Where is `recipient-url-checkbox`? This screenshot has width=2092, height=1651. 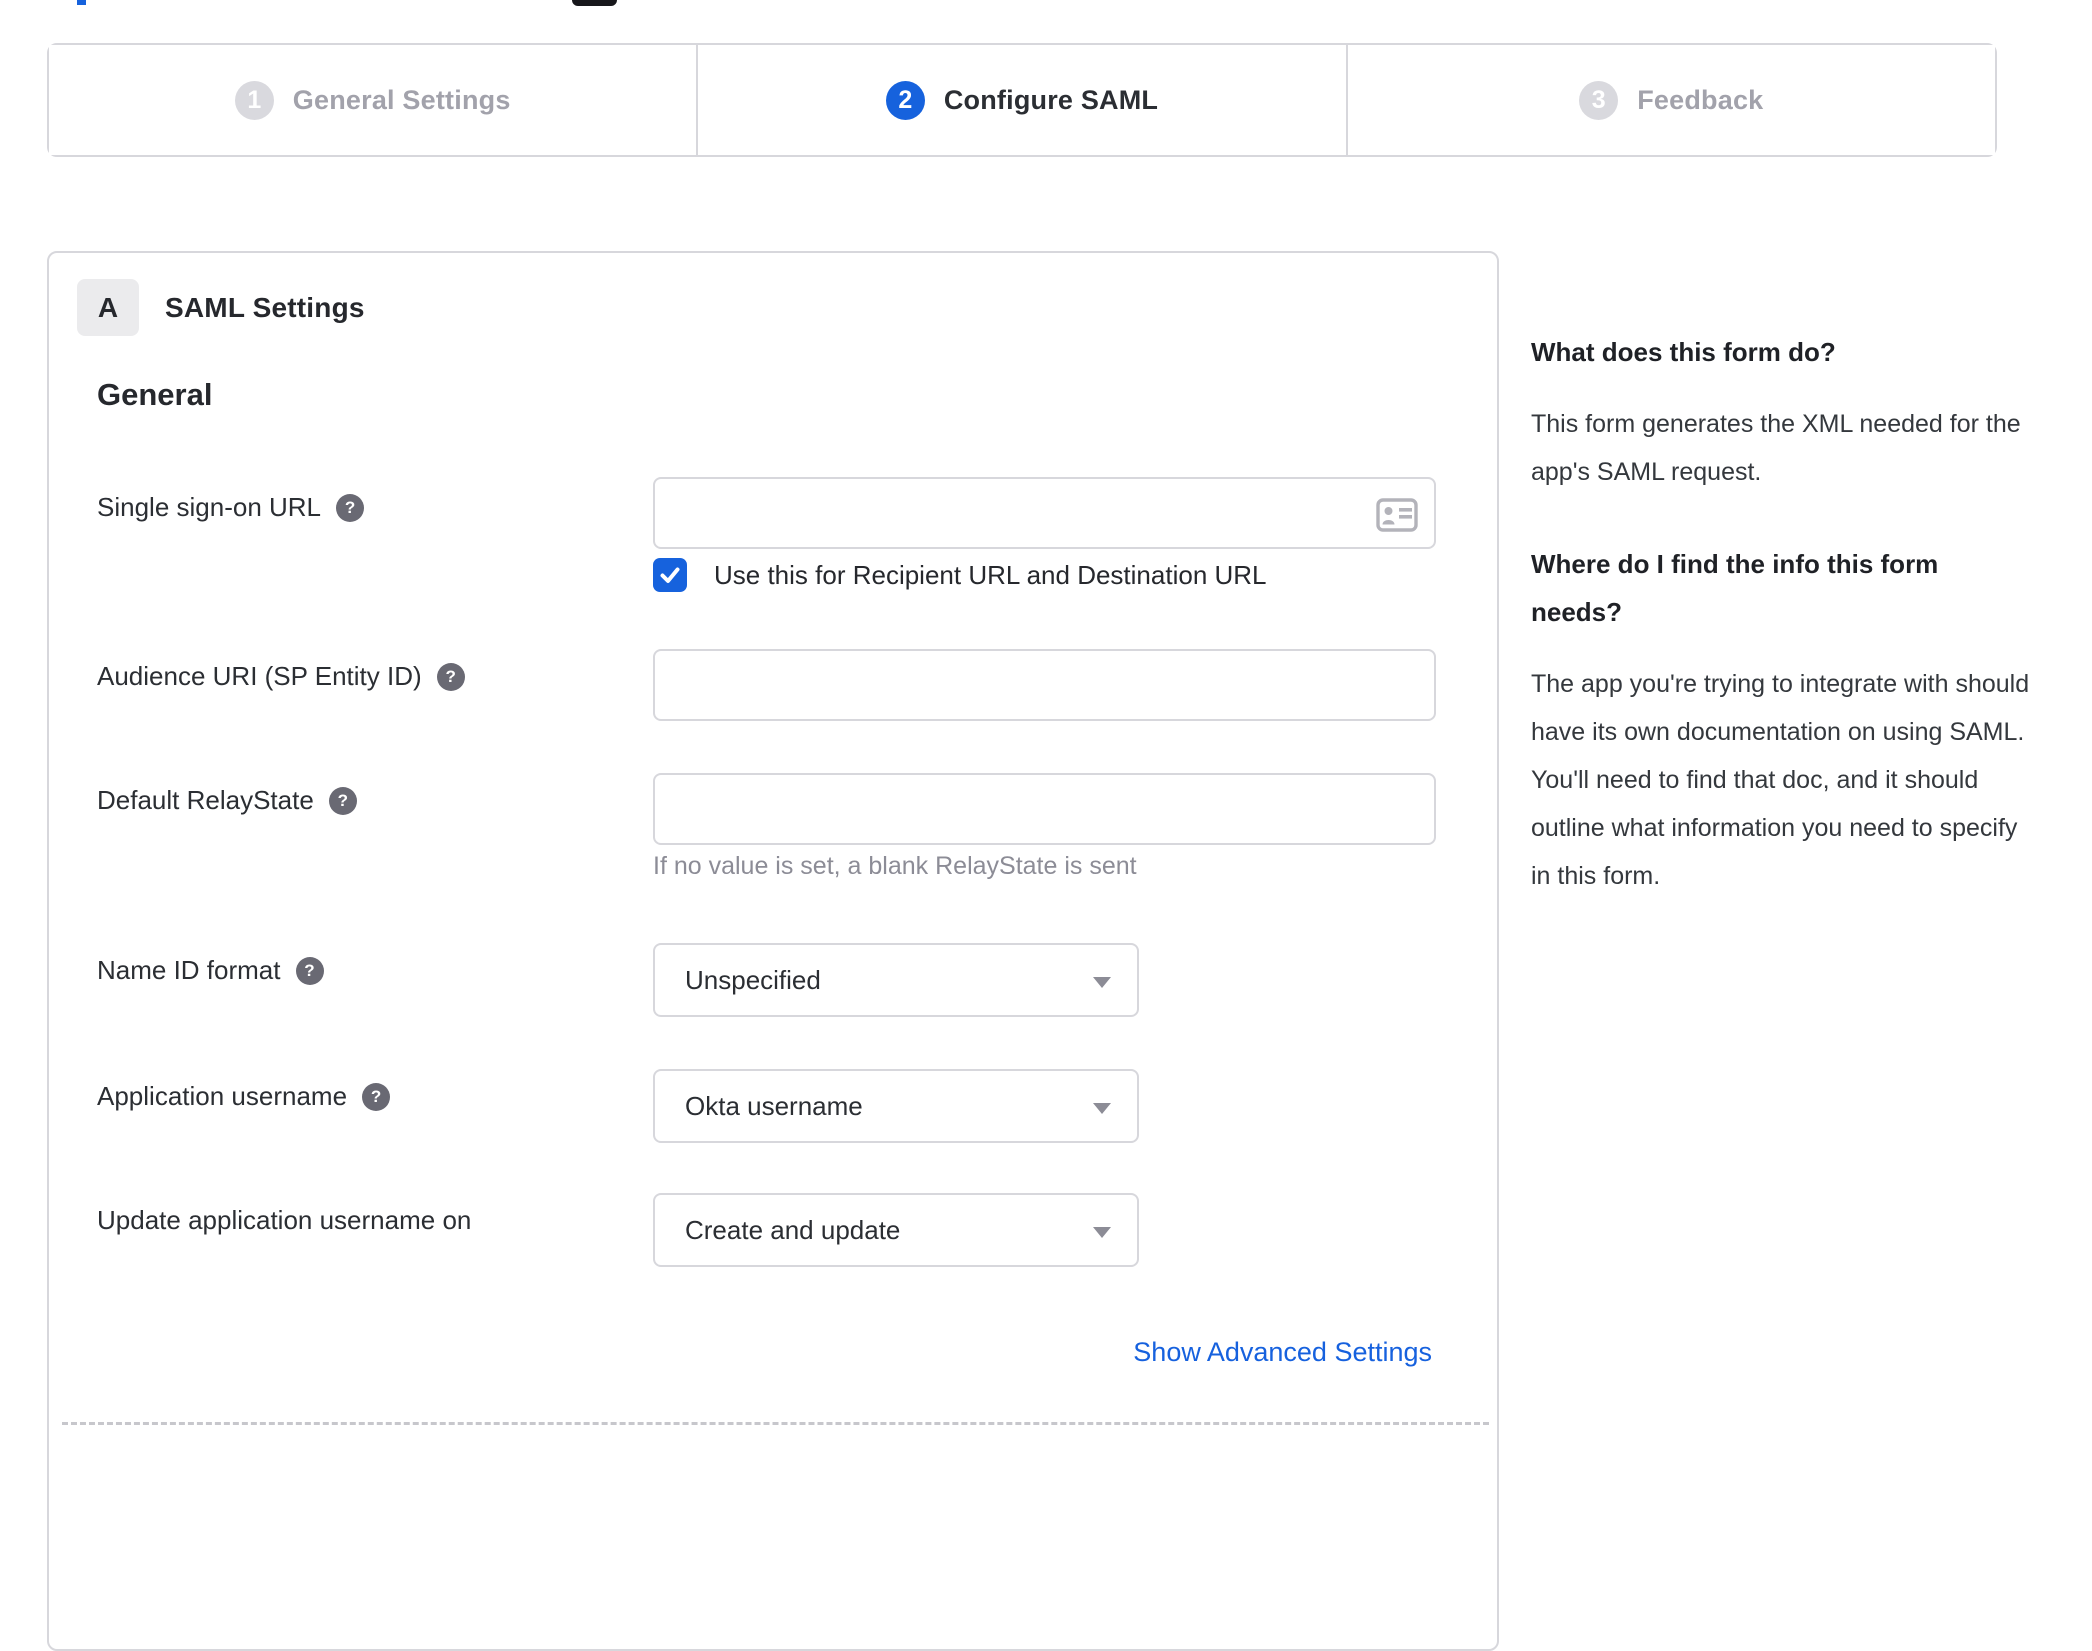 recipient-url-checkbox is located at coordinates (670, 575).